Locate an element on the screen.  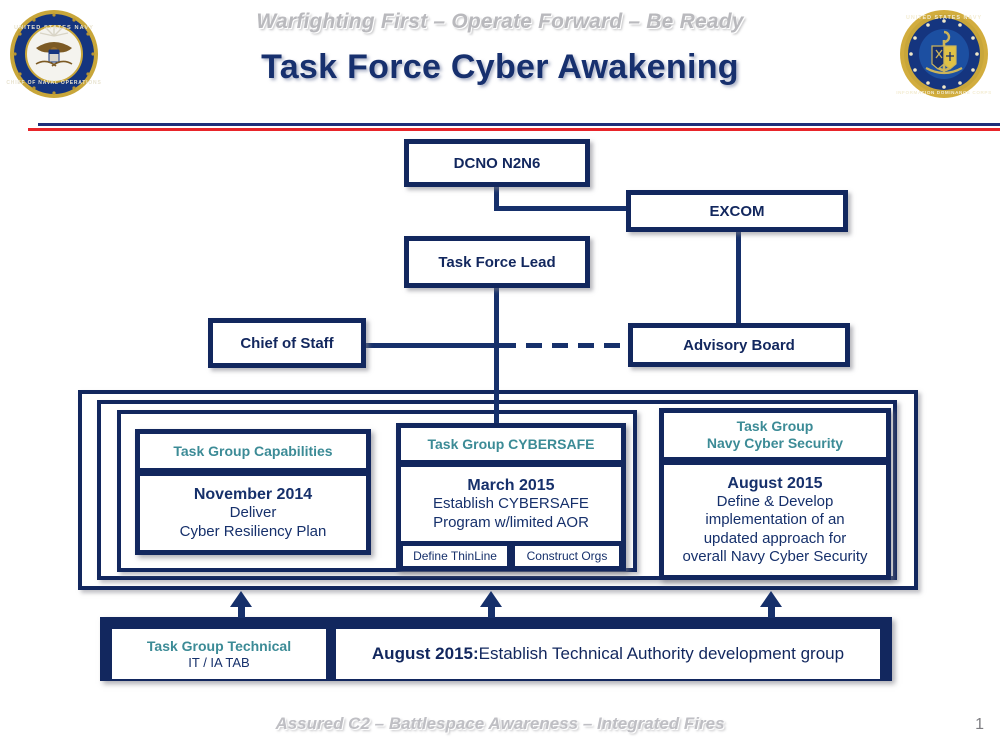
task-group-navy-cyber-security-line-1: Define & Develop is located at coordinates (775, 502).